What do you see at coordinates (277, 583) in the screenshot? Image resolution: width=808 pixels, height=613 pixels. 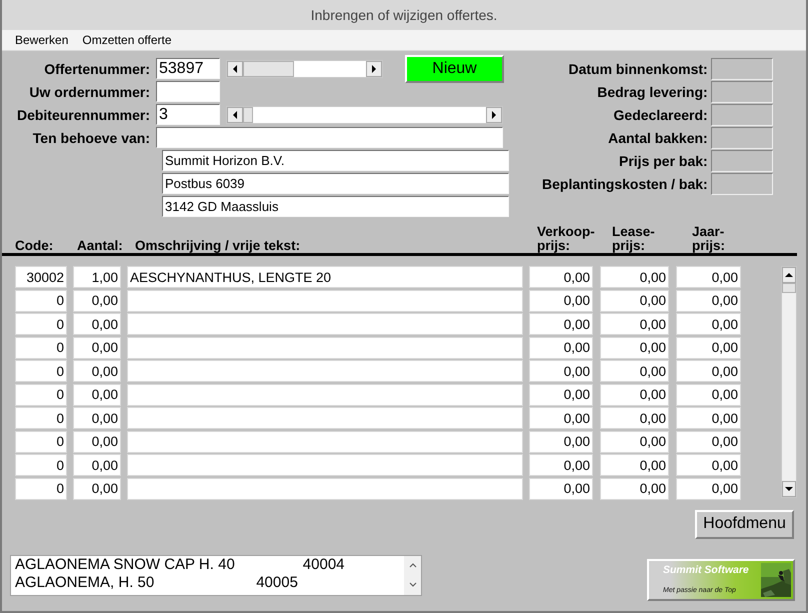 I see `list-item-code: 40005` at bounding box center [277, 583].